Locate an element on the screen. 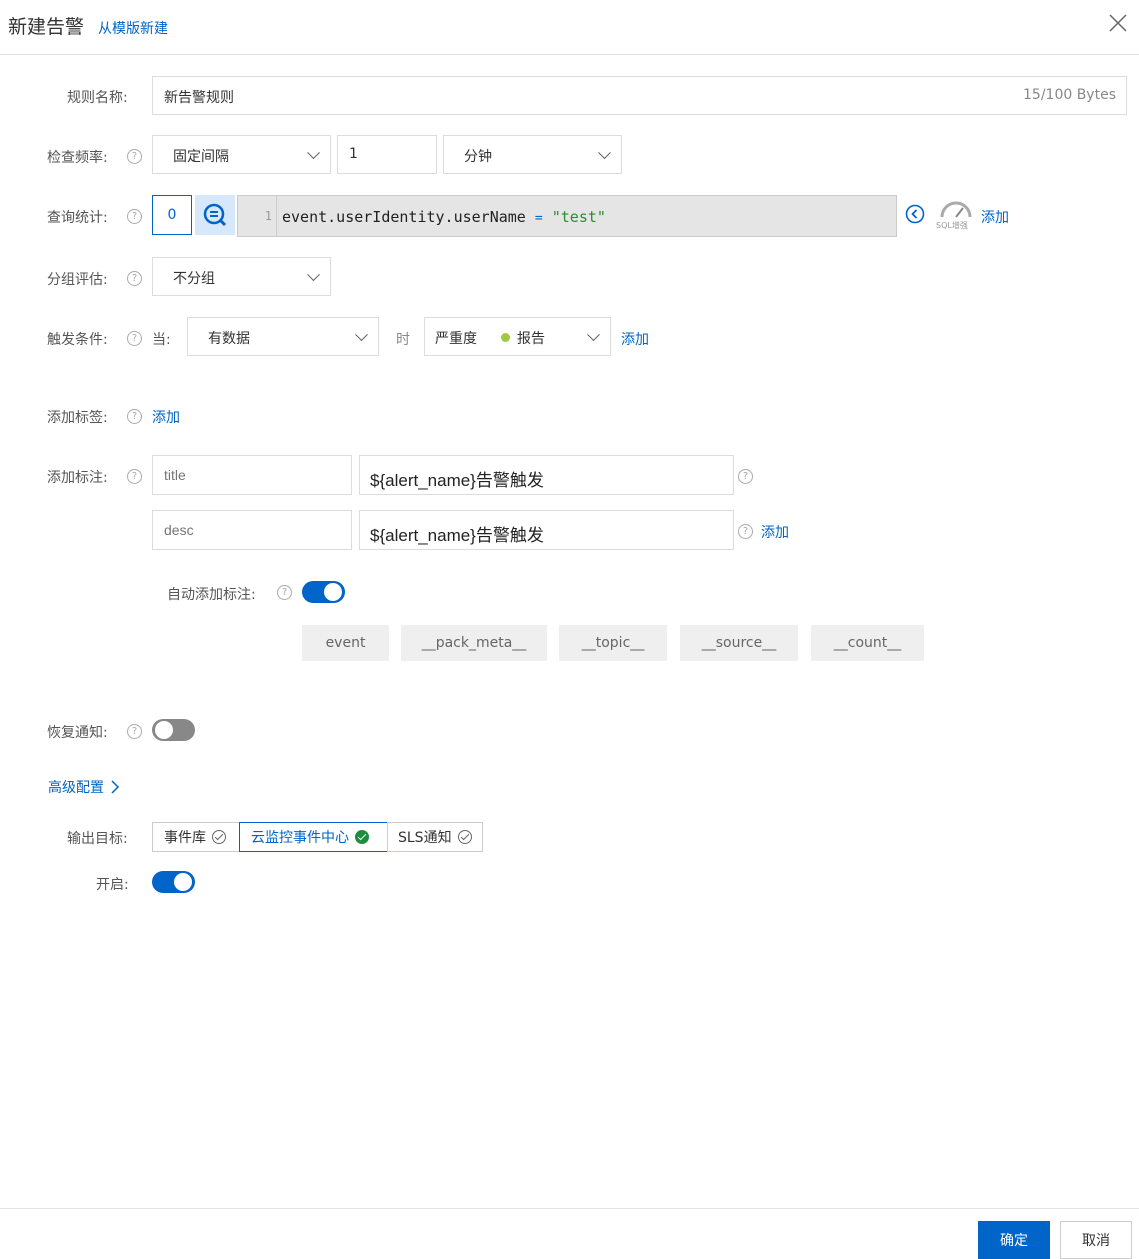 The height and width of the screenshot is (1259, 1139). query-code: event.userIdentity.userName = "test" is located at coordinates (444, 217).